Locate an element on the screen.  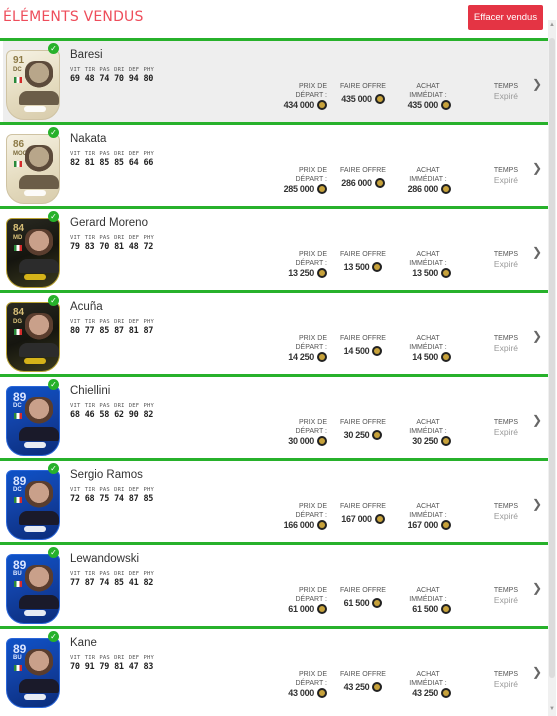
scroll-up-icon: ▲ is located at coordinates (552, 25).